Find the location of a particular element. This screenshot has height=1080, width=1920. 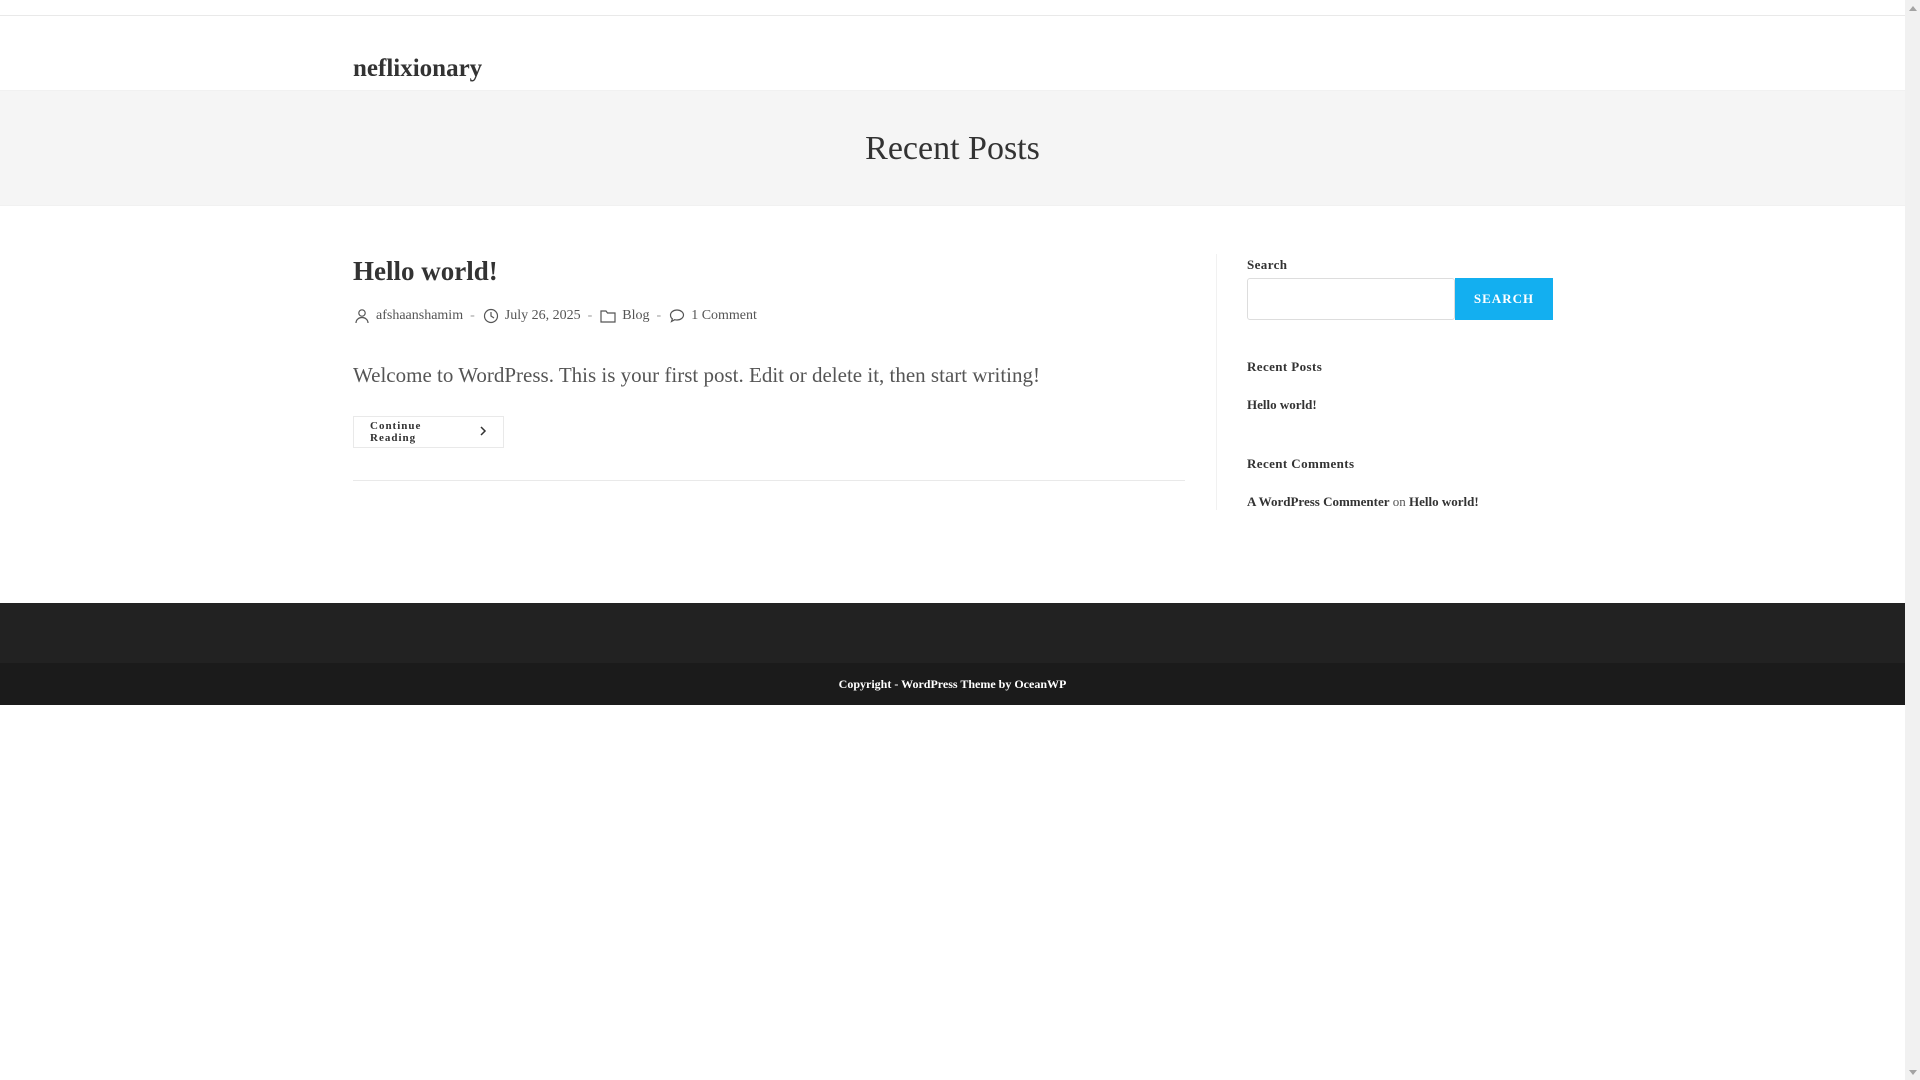

category-link: Blog is located at coordinates (635, 316).